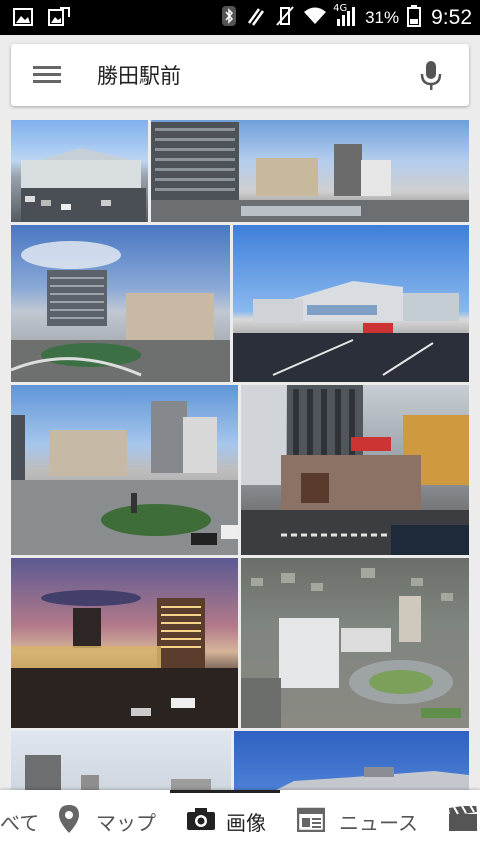  Describe the element at coordinates (139, 75) in the screenshot. I see `search-query: 勝田駅前` at that location.